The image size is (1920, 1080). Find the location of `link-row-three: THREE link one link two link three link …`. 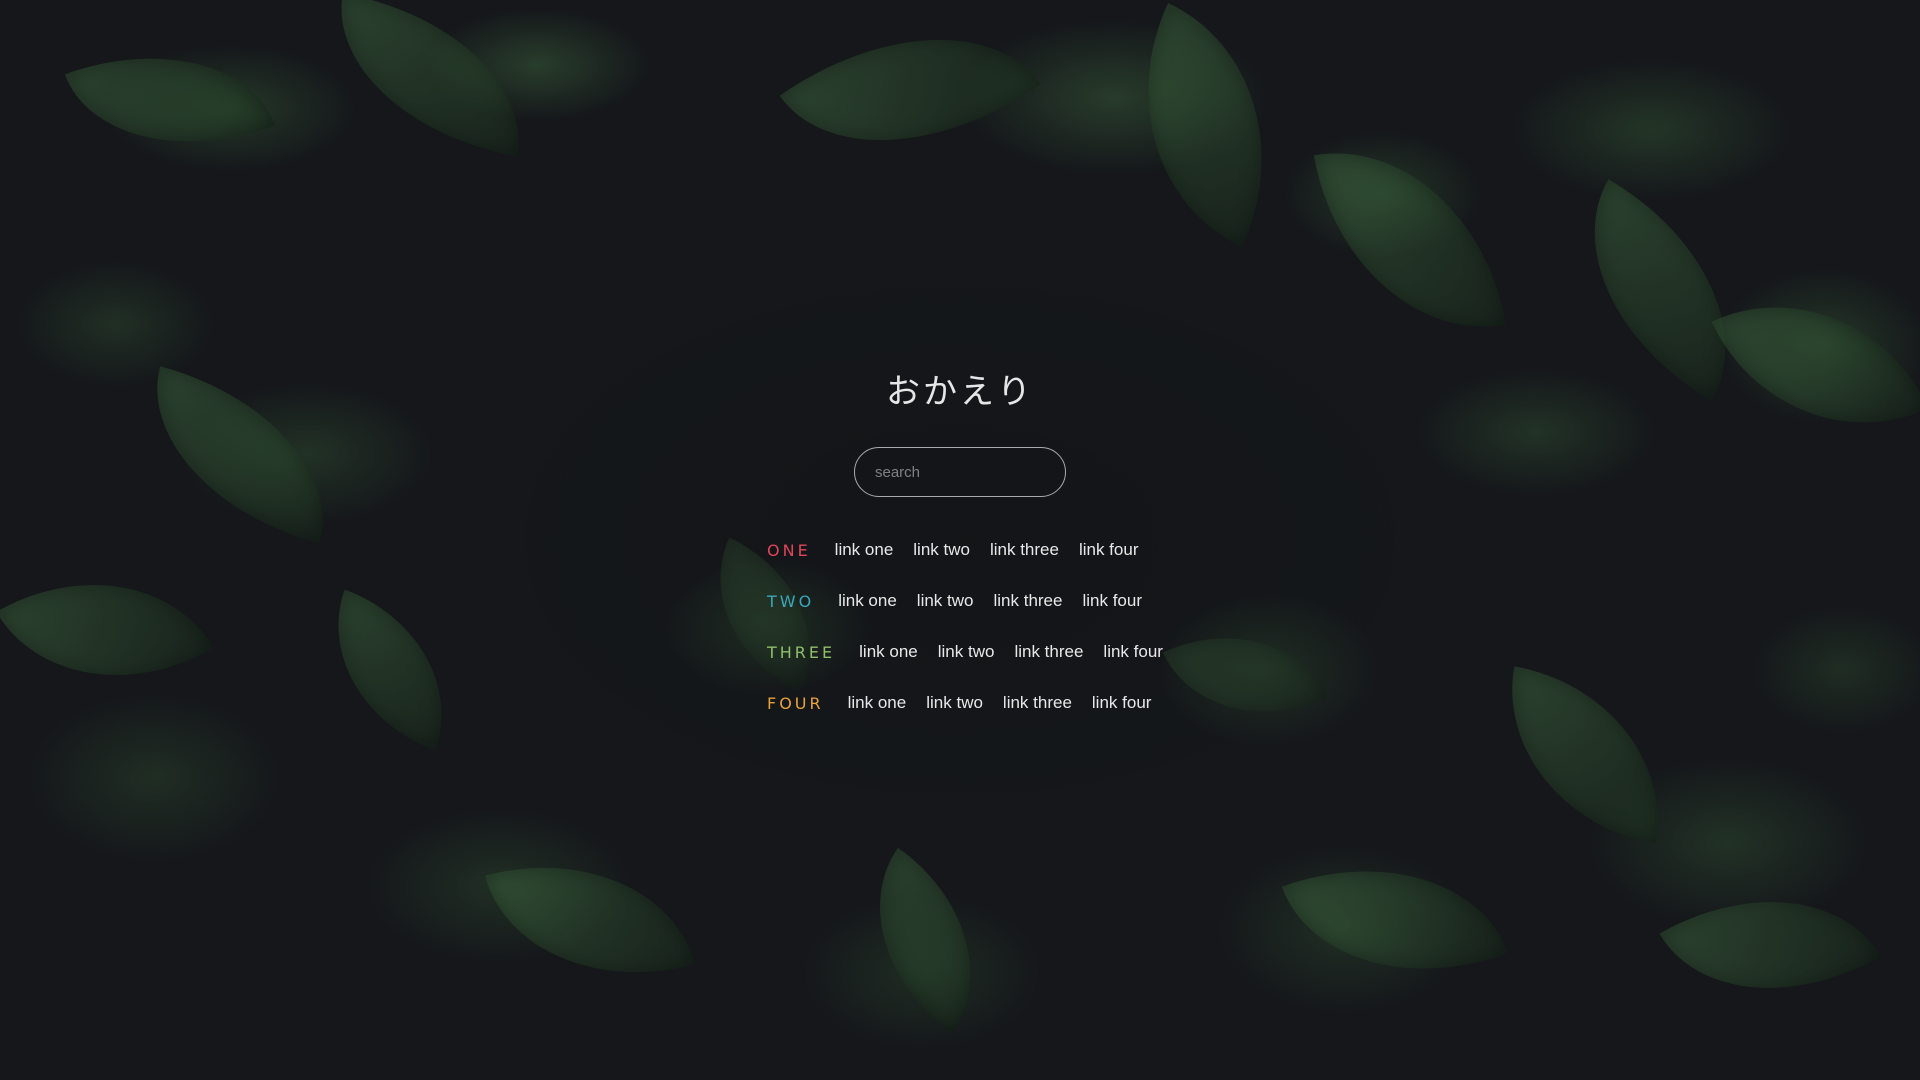

link-row-three: THREE link one link two link three link … is located at coordinates (975, 652).